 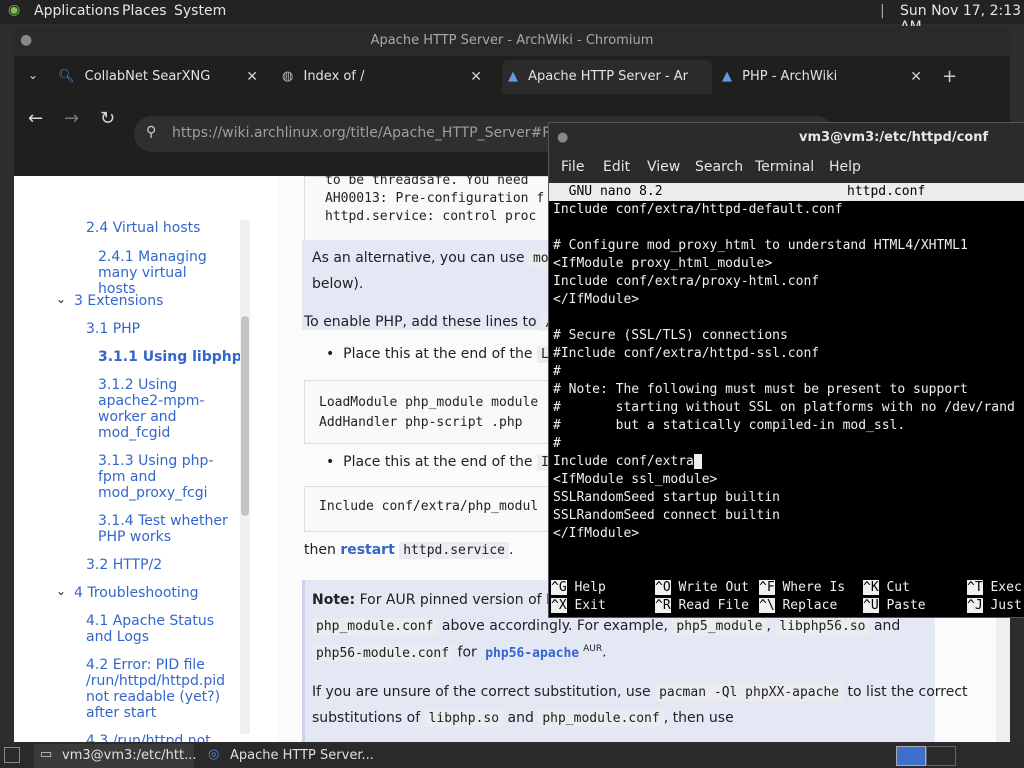 What do you see at coordinates (444, 258) in the screenshot?
I see `alt-text: As an alternative, you can use mod_p` at bounding box center [444, 258].